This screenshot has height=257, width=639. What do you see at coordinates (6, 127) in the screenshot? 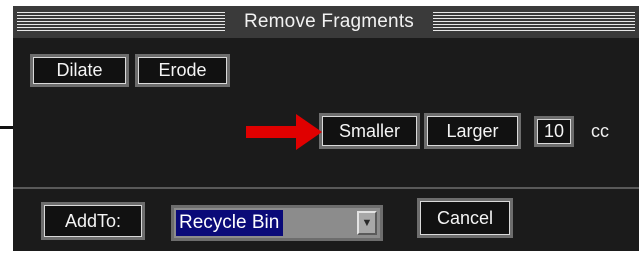
I see `annotation-line` at bounding box center [6, 127].